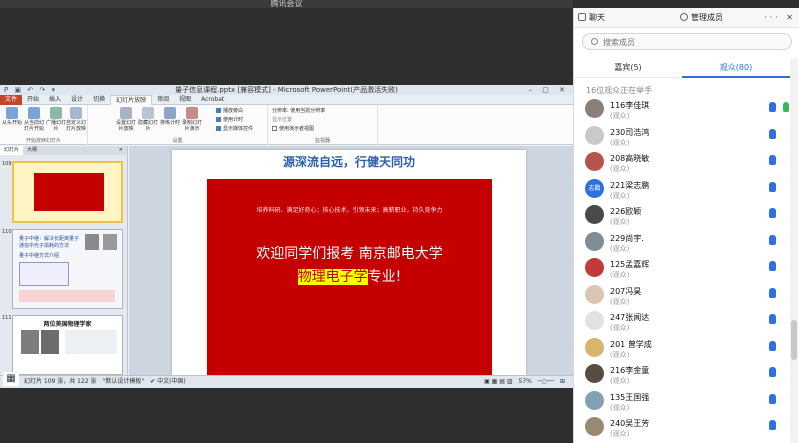 The width and height of the screenshot is (799, 443). I want to click on slide-title: 源深流自远，行健天同功, so click(348, 162).